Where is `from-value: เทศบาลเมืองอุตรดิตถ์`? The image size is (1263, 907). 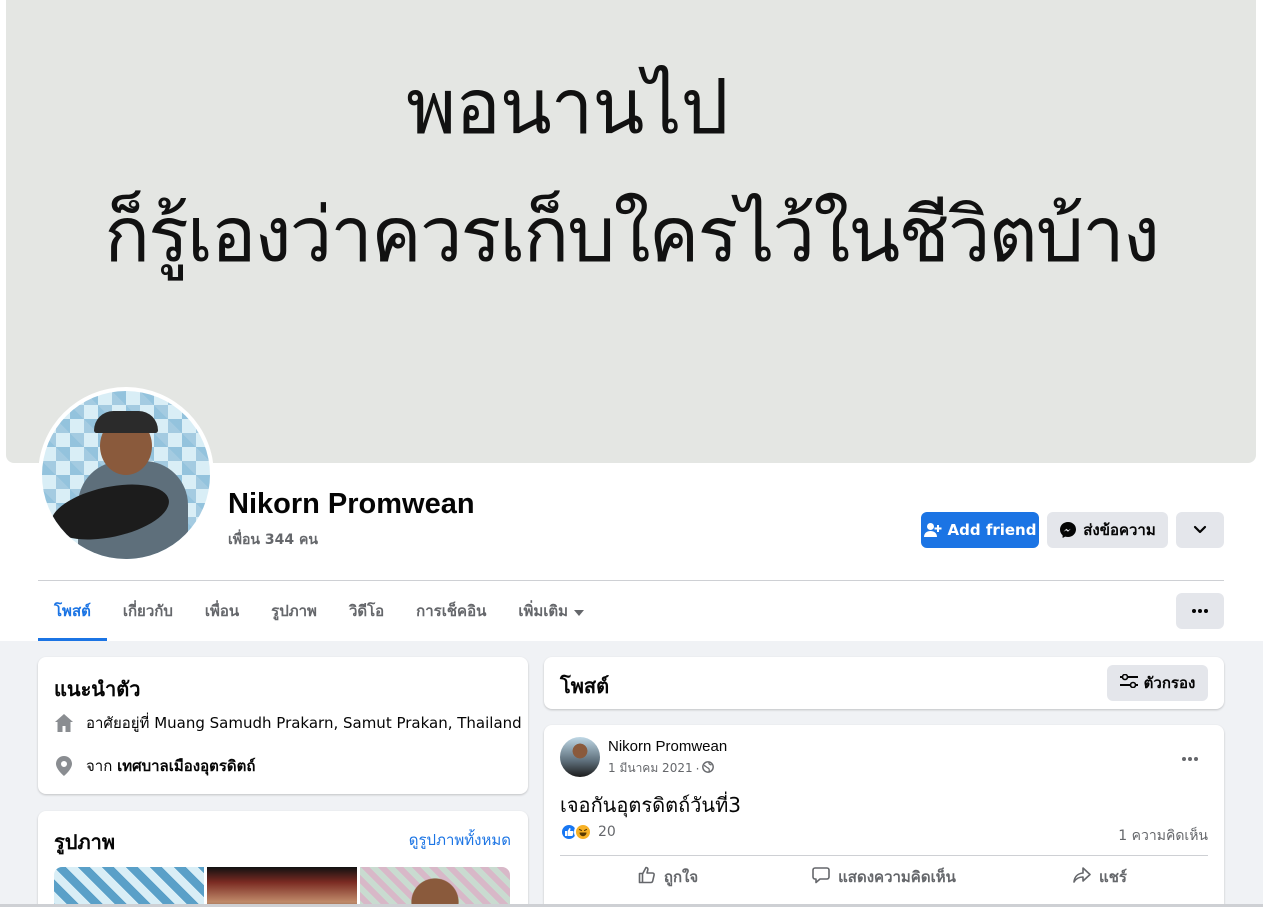 from-value: เทศบาลเมืองอุตรดิตถ์ is located at coordinates (186, 766).